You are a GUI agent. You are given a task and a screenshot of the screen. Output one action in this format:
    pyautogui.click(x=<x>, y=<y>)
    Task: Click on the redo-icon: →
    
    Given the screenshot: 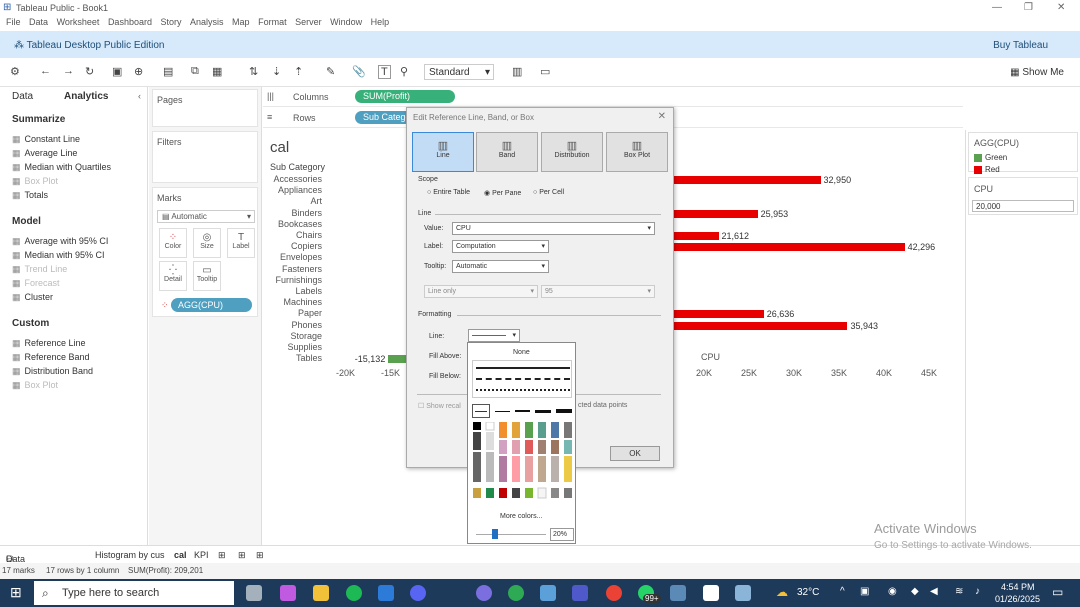 What is the action you would take?
    pyautogui.click(x=68, y=71)
    